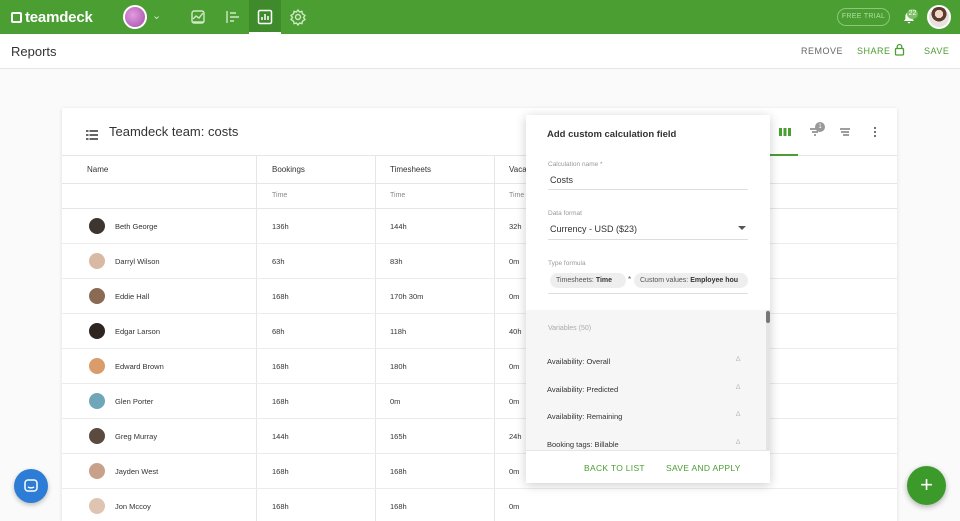  What do you see at coordinates (578, 361) in the screenshot?
I see `variable-item: Availability: Overall` at bounding box center [578, 361].